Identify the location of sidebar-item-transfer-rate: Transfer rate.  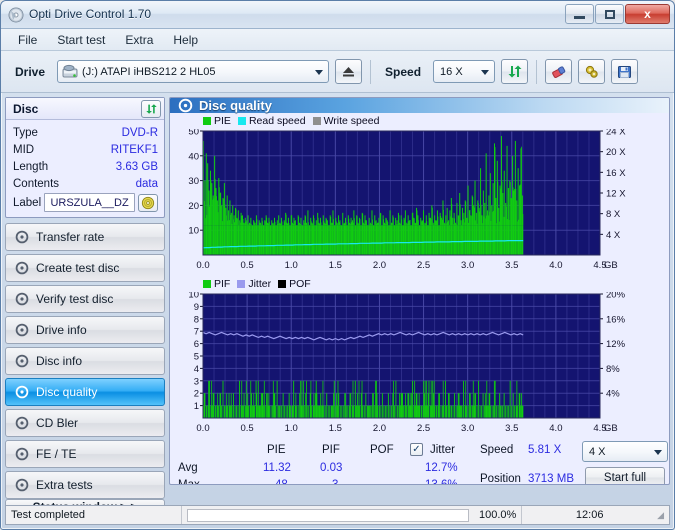
(85, 237).